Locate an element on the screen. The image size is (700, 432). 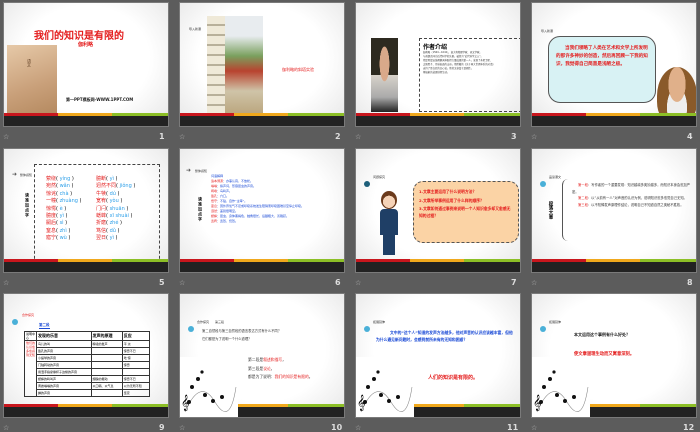
slide-tag: 整体感知 is located at coordinates (26, 175).